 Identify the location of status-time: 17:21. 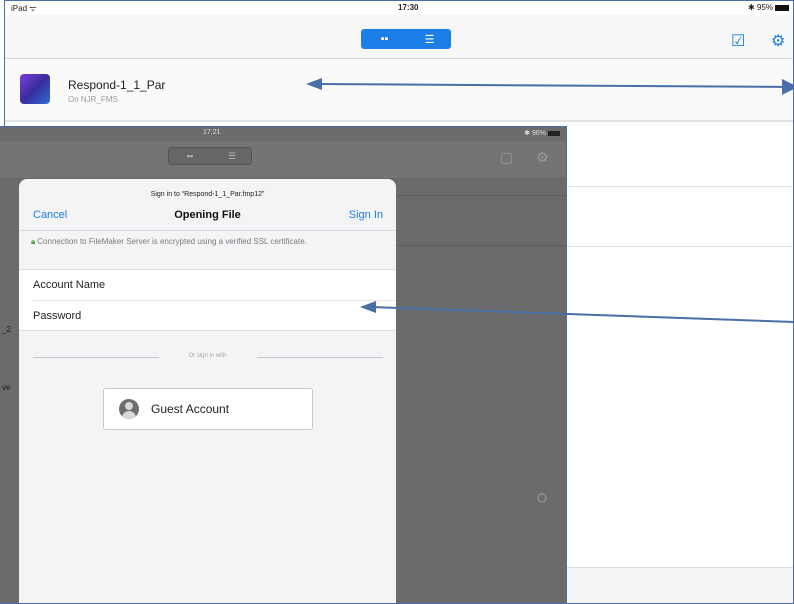
(212, 132).